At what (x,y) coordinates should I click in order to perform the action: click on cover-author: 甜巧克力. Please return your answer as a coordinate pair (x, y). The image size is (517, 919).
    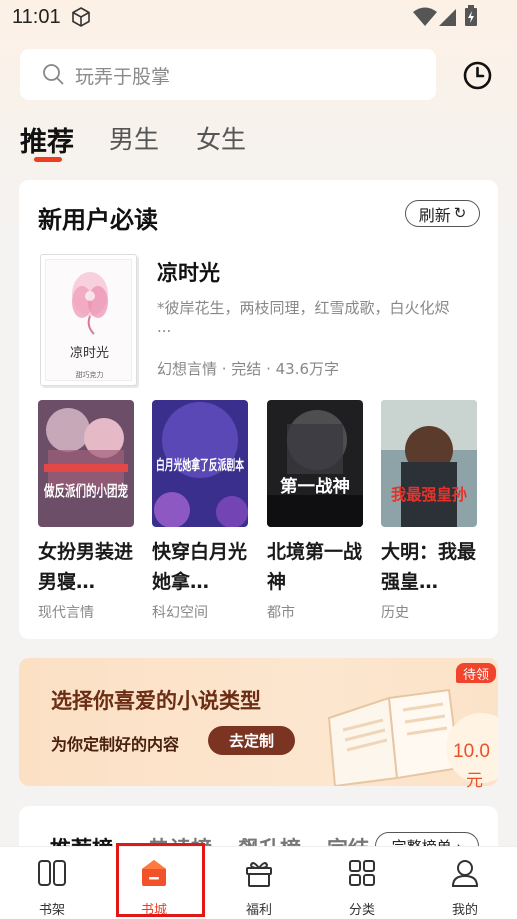
    Looking at the image, I should click on (89, 375).